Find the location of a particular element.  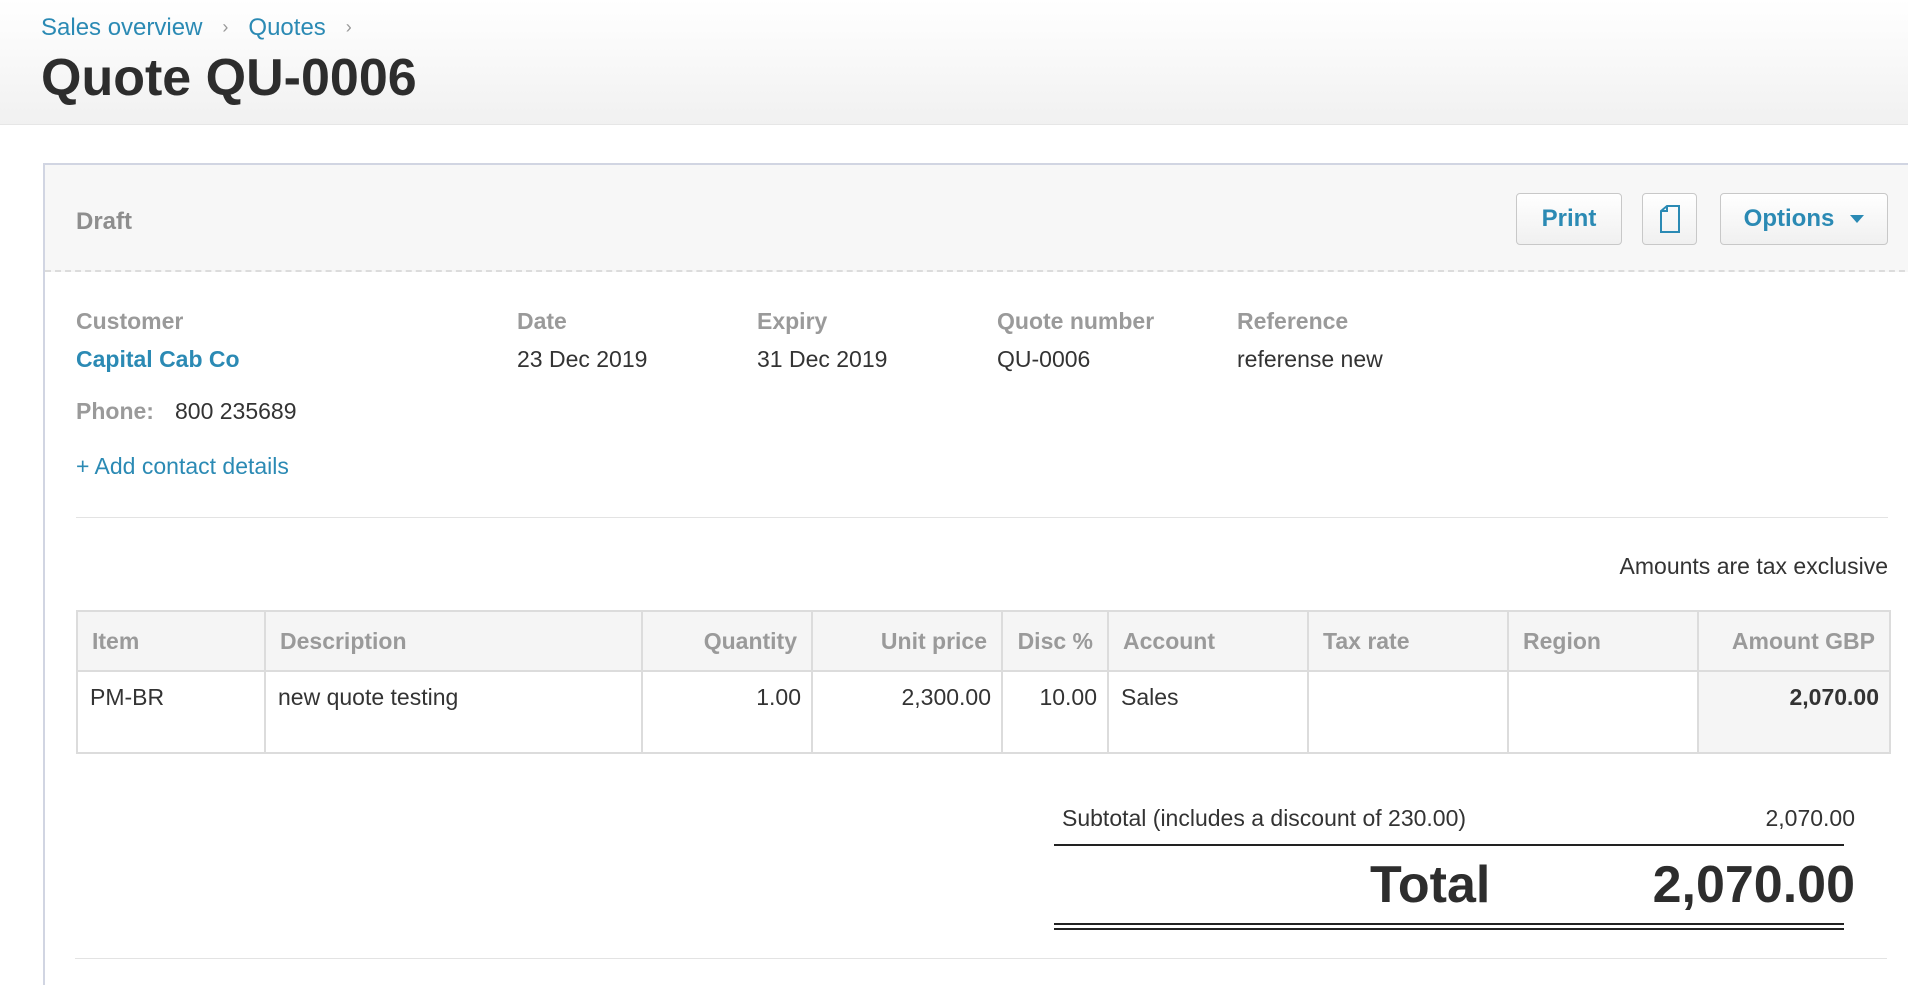

breadcrumb-sales-overview: Sales overview is located at coordinates (121, 28).